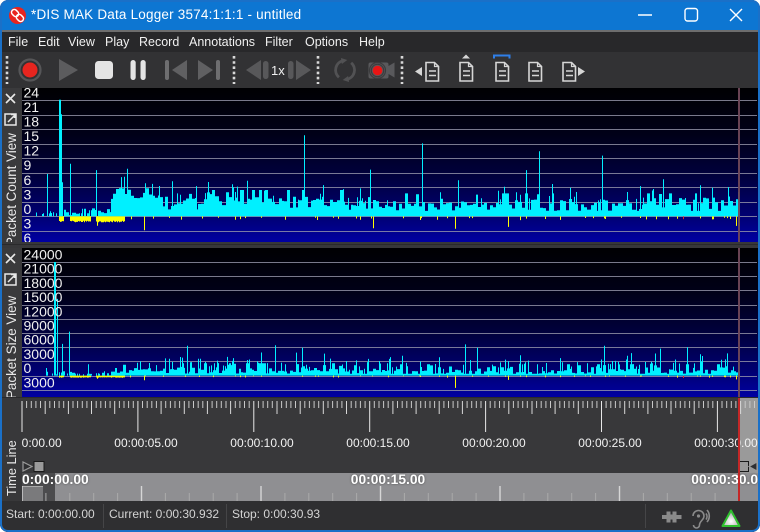 The height and width of the screenshot is (532, 760). I want to click on svg-text: 18, so click(32, 122).